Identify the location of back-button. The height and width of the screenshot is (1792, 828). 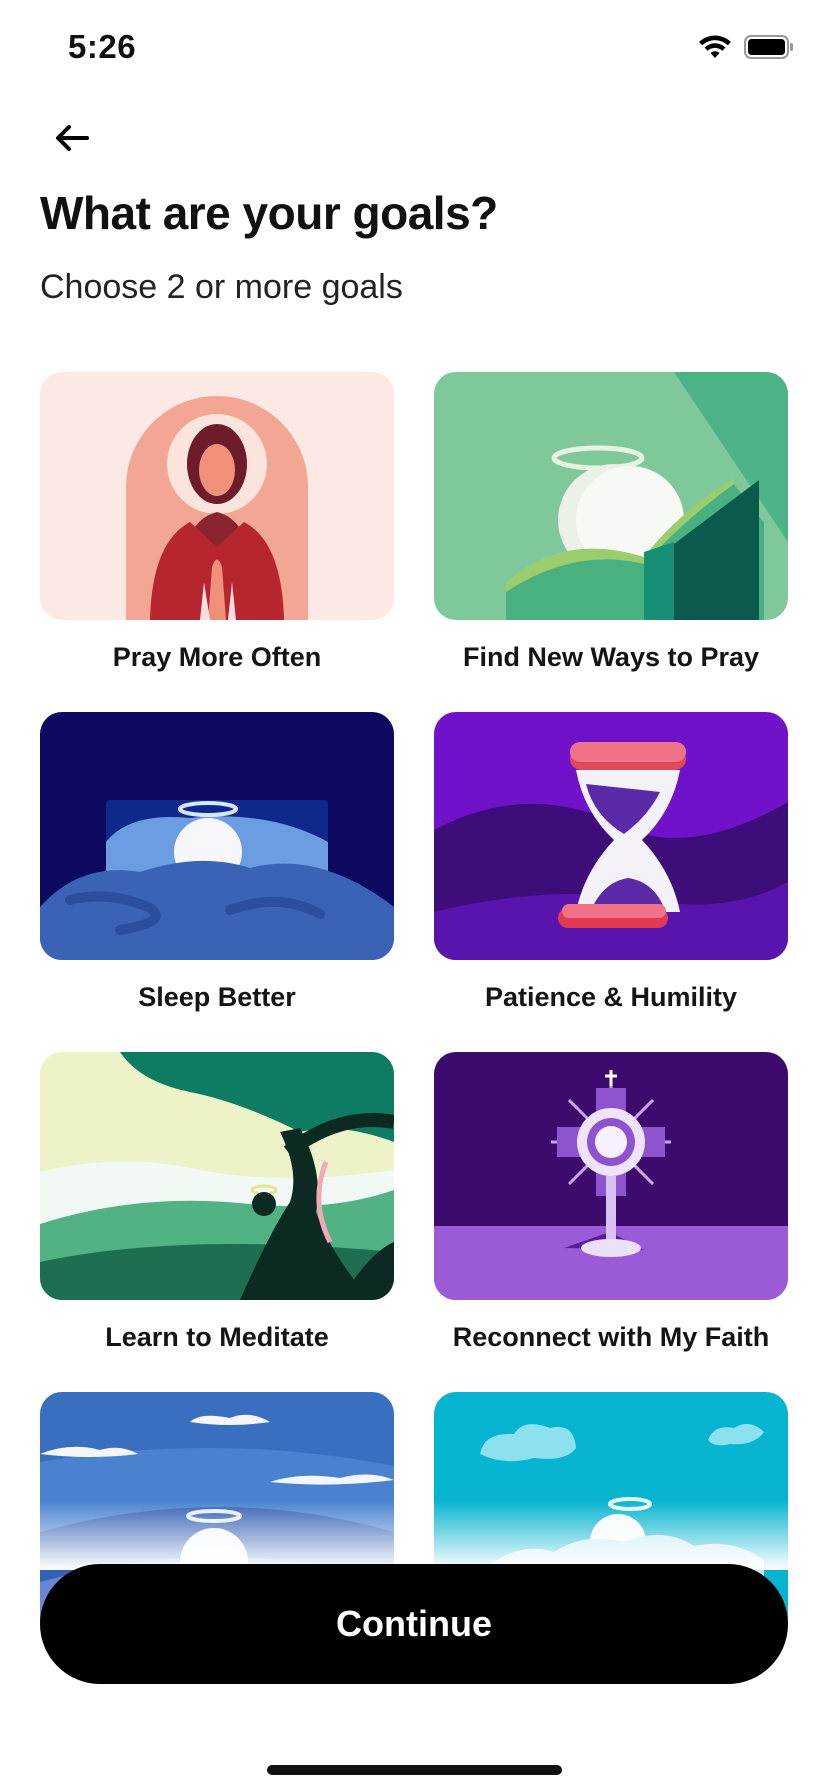
(72, 140).